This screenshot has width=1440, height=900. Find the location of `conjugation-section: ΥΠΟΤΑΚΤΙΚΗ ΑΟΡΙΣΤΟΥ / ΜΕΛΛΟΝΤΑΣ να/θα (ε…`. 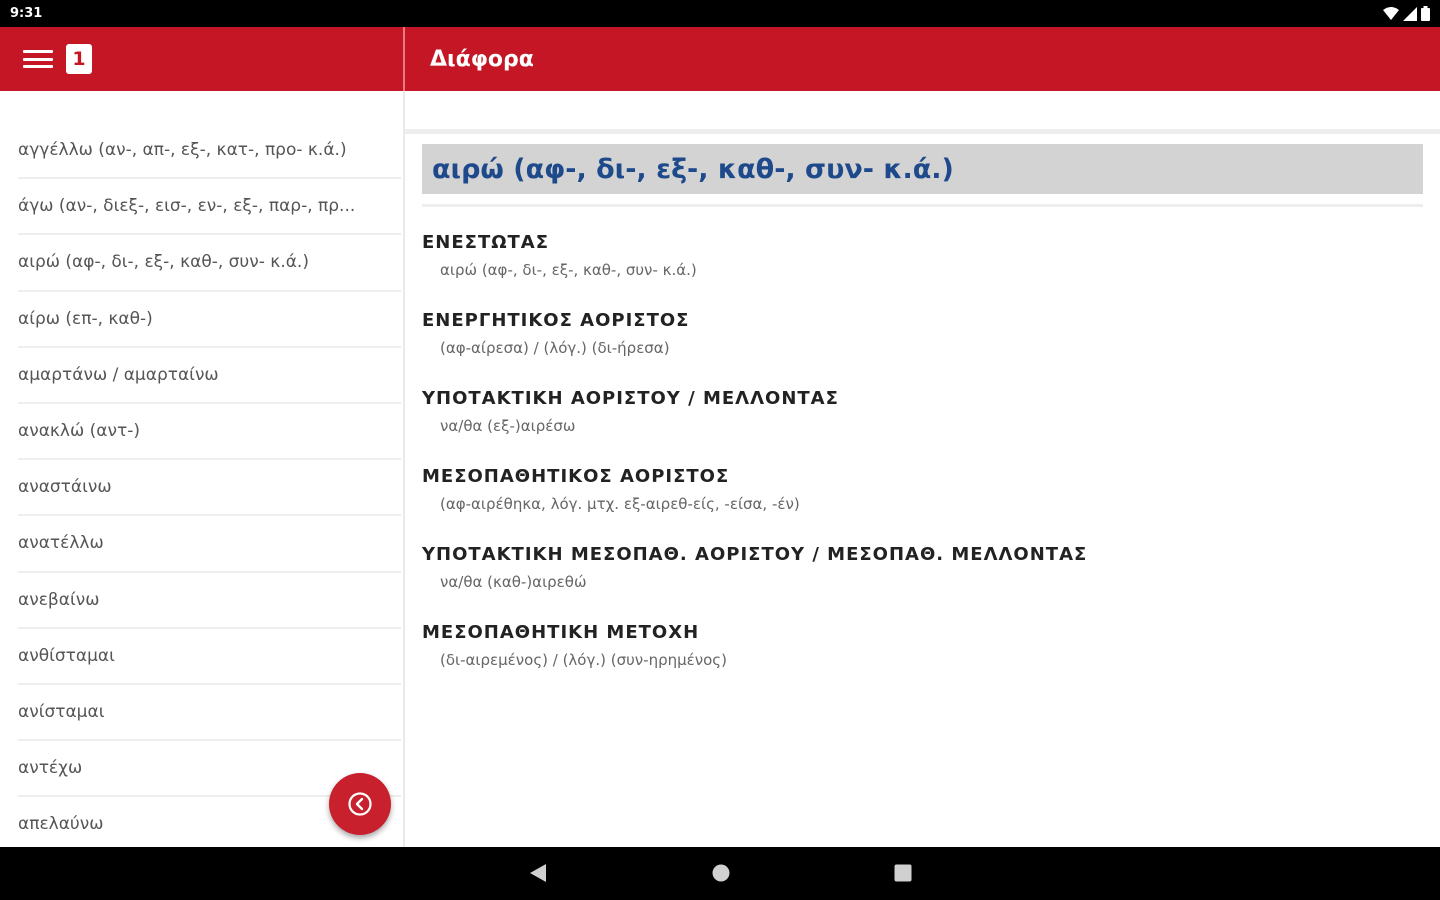

conjugation-section: ΥΠΟΤΑΚΤΙΚΗ ΑΟΡΙΣΤΟΥ / ΜΕΛΛΟΝΤΑΣ να/θα (ε… is located at coordinates (630, 412).